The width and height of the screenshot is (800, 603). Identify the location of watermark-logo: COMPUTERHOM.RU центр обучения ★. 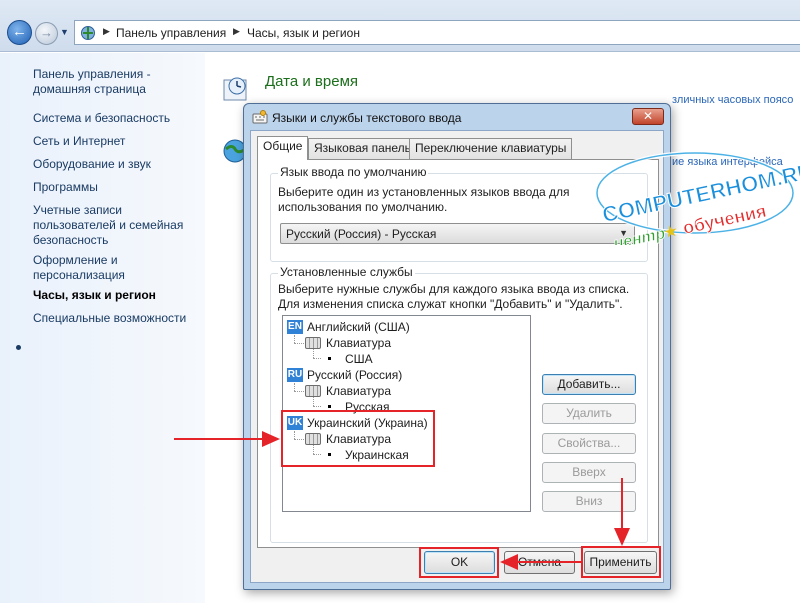
(697, 198).